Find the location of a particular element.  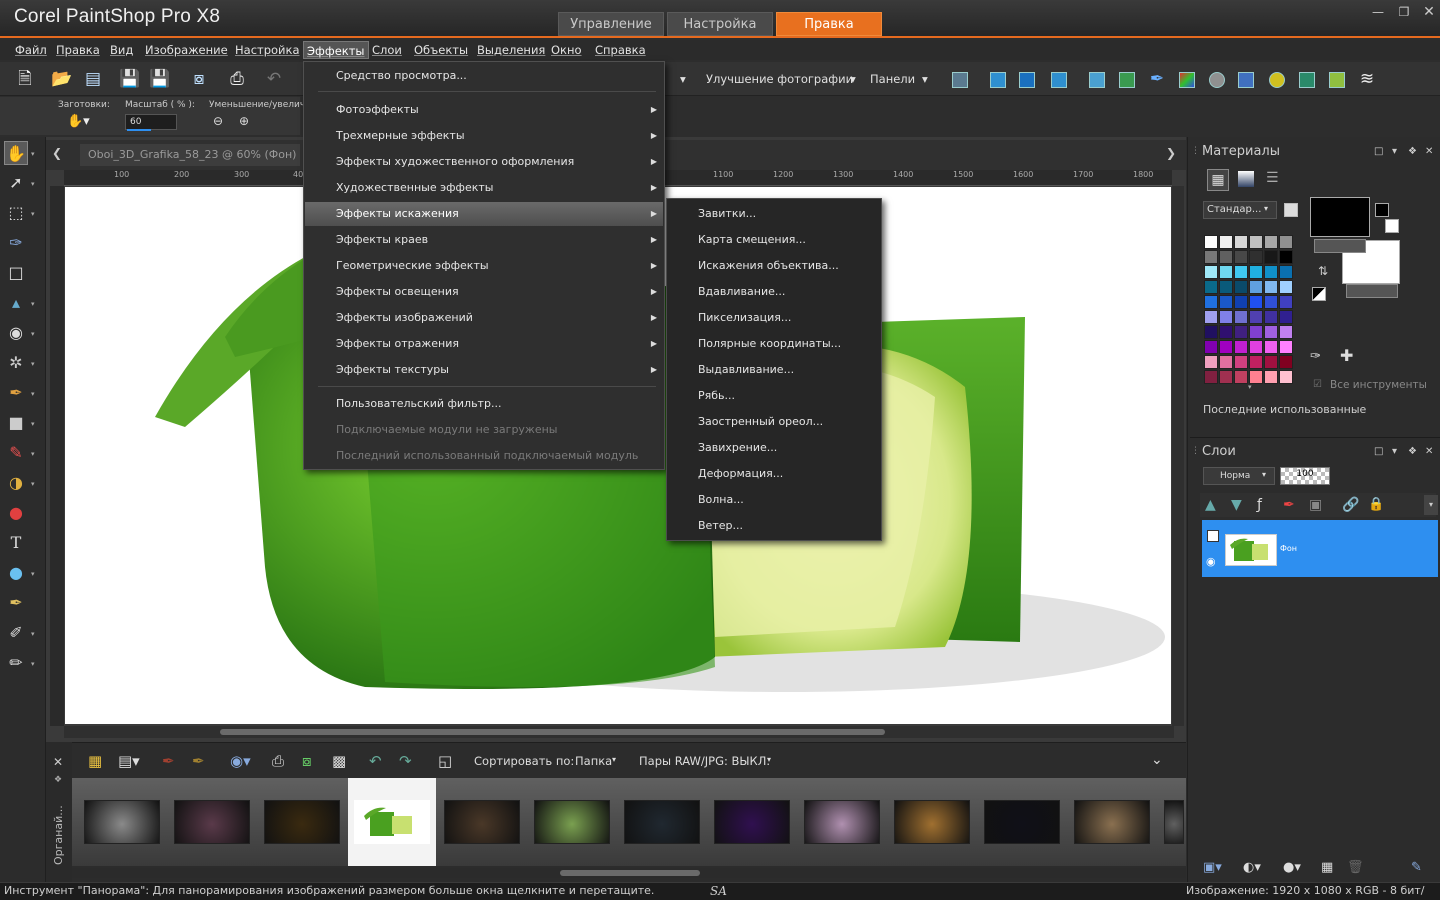

pen-icon: ✒ is located at coordinates (1157, 79).